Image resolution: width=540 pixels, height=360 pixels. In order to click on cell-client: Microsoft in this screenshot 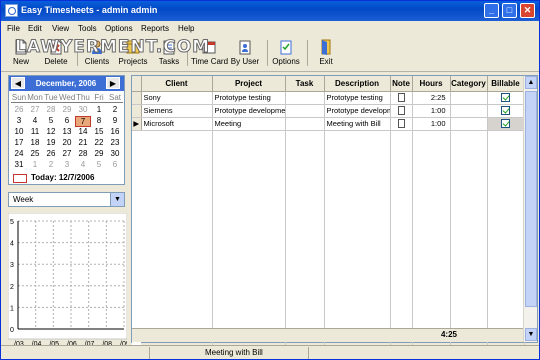, I will do `click(177, 124)`.